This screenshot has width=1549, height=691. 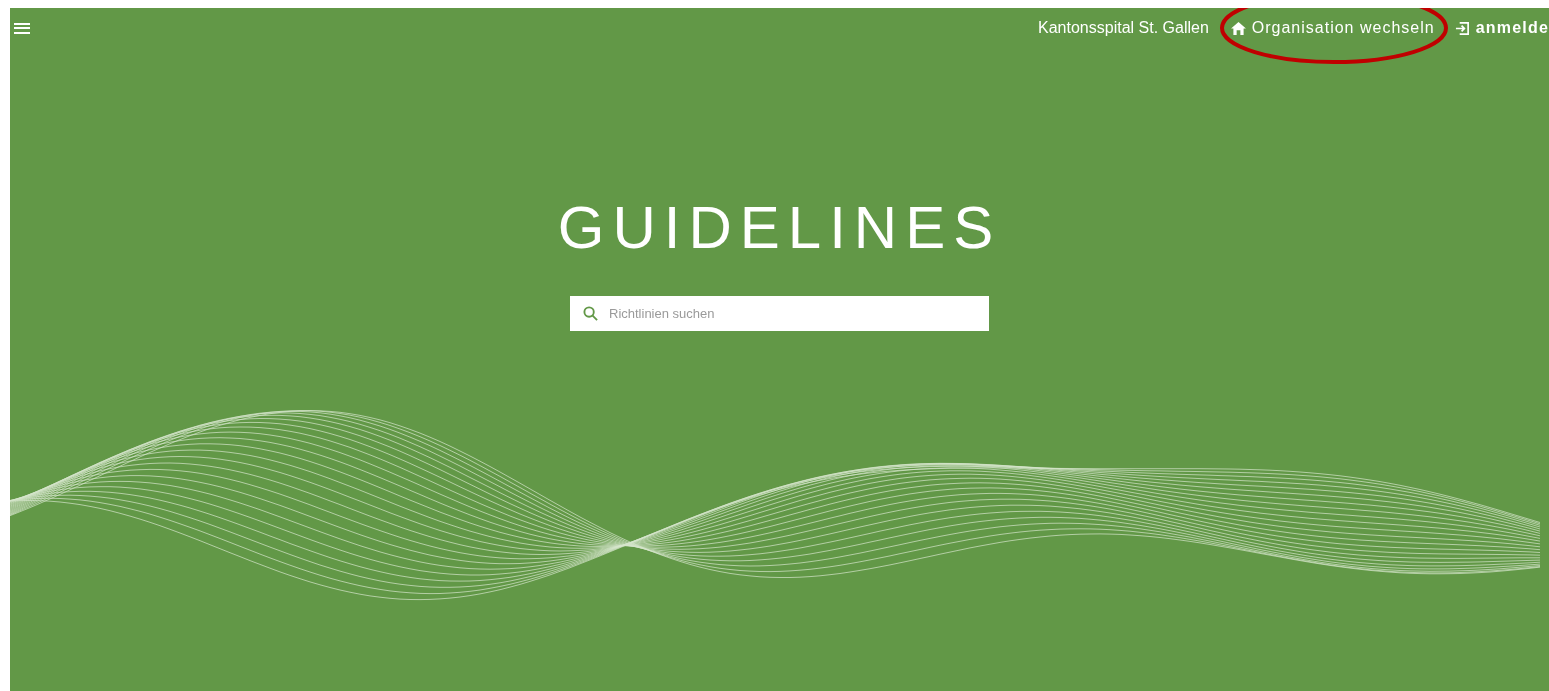 I want to click on login-link: anmelde, so click(x=1501, y=28).